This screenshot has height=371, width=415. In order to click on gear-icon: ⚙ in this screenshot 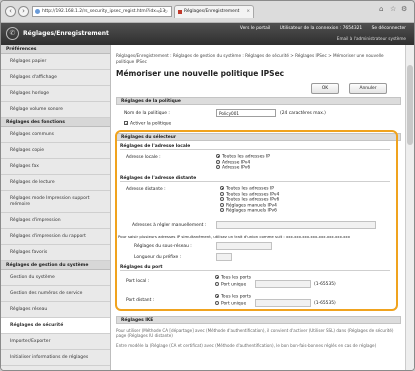, I will do `click(404, 9)`.